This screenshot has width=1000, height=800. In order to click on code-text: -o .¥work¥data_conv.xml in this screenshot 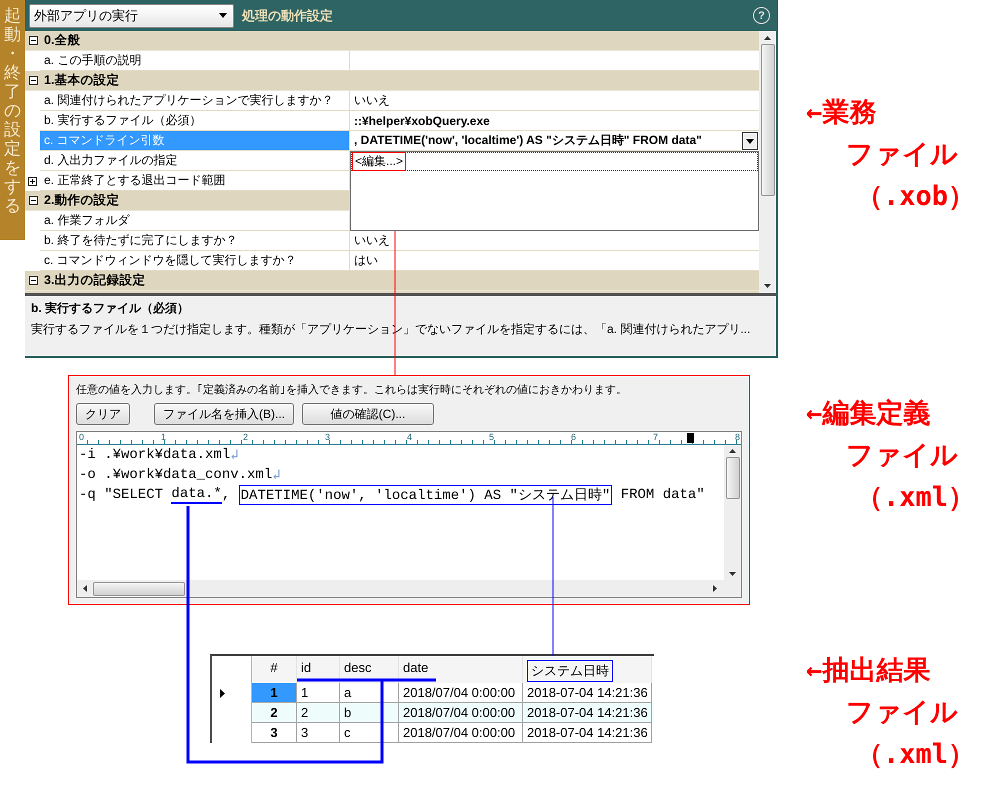, I will do `click(175, 475)`.